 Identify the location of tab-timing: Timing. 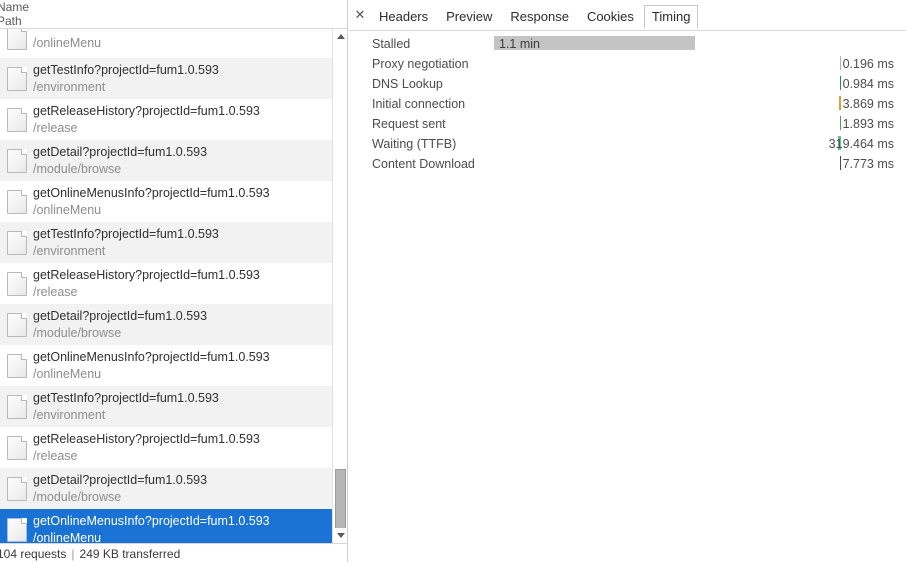
(671, 17).